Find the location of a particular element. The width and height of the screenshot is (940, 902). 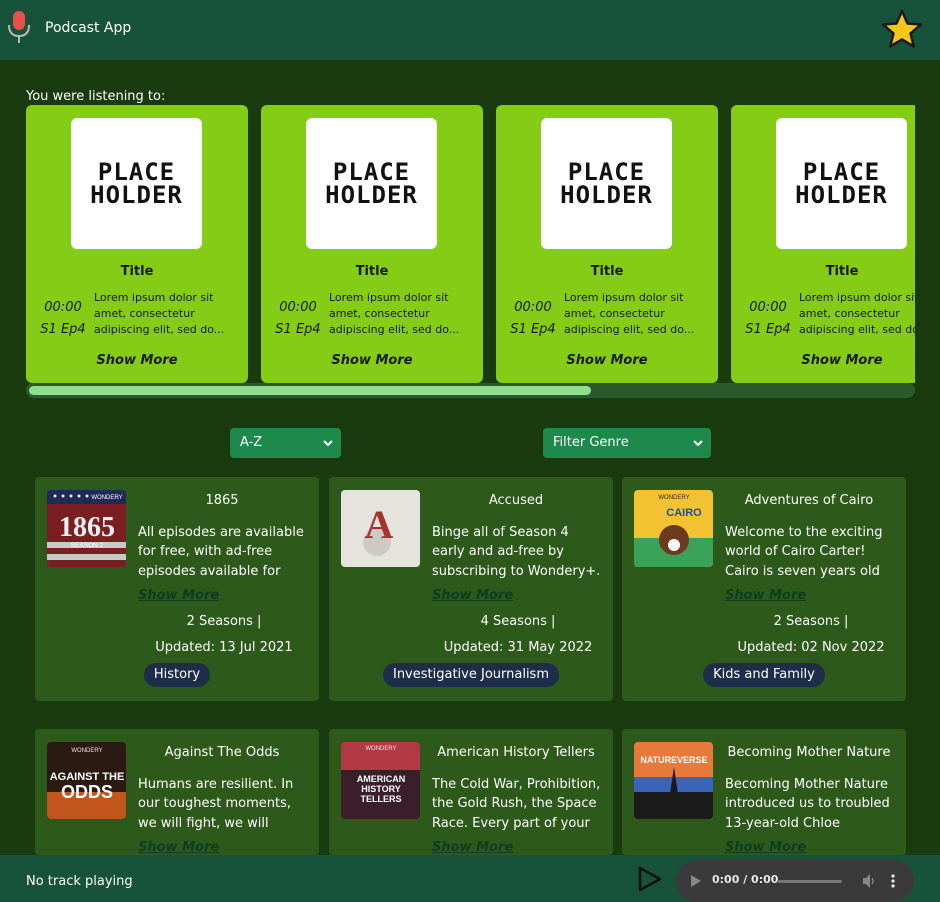

svg-text: CAIRO is located at coordinates (684, 513).